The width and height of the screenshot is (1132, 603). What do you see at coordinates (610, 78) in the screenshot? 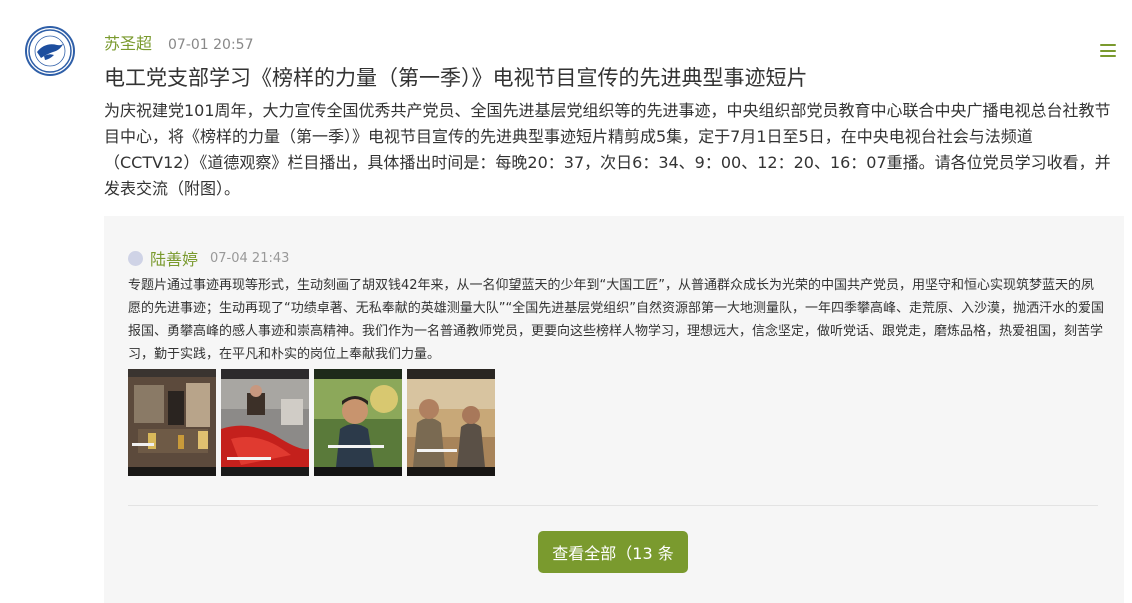
I see `post-title: 电工党支部学习《榜样的力量（第一季）》电视节目宣传的先进典型事迹短片` at bounding box center [610, 78].